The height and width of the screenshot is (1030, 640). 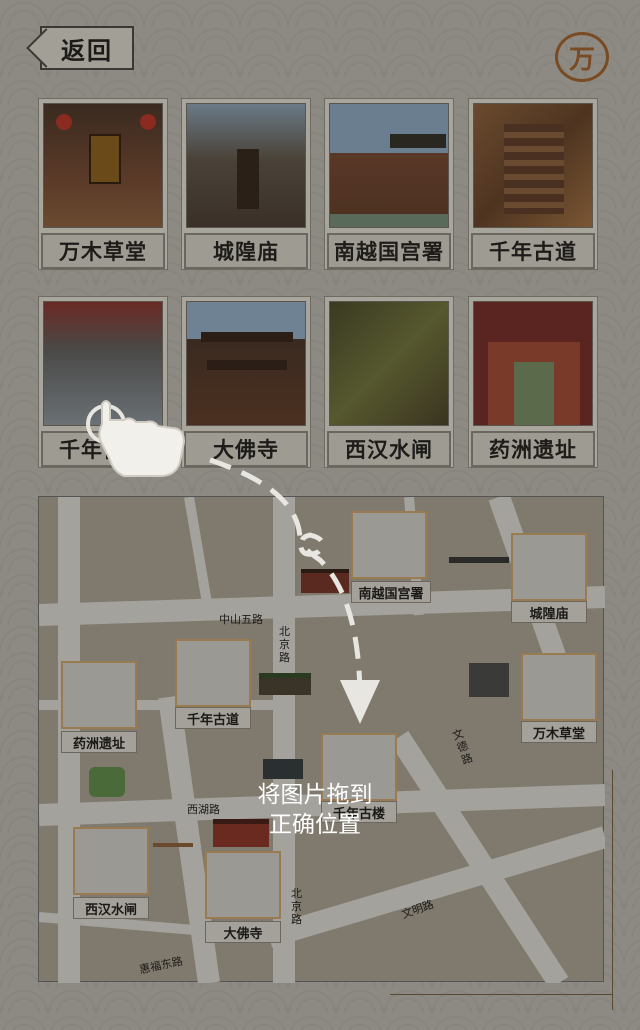 I want to click on hint-line-1: 将图片拖到, so click(x=315, y=795).